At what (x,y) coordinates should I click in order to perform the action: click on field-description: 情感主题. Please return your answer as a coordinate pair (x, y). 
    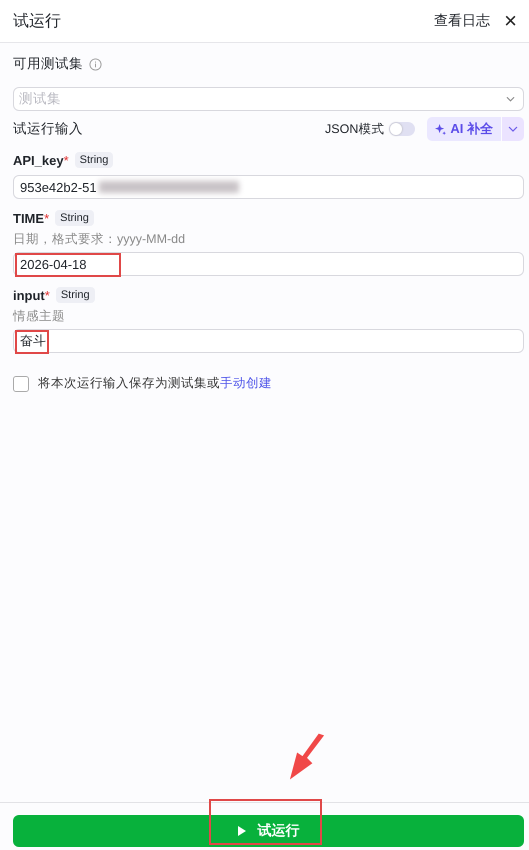
    Looking at the image, I should click on (39, 316).